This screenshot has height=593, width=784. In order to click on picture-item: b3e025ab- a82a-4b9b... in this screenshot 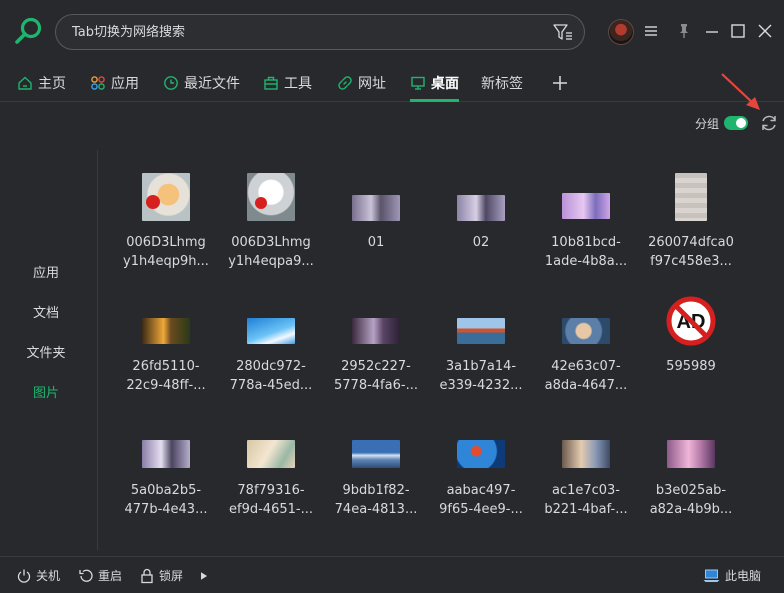, I will do `click(691, 471)`.